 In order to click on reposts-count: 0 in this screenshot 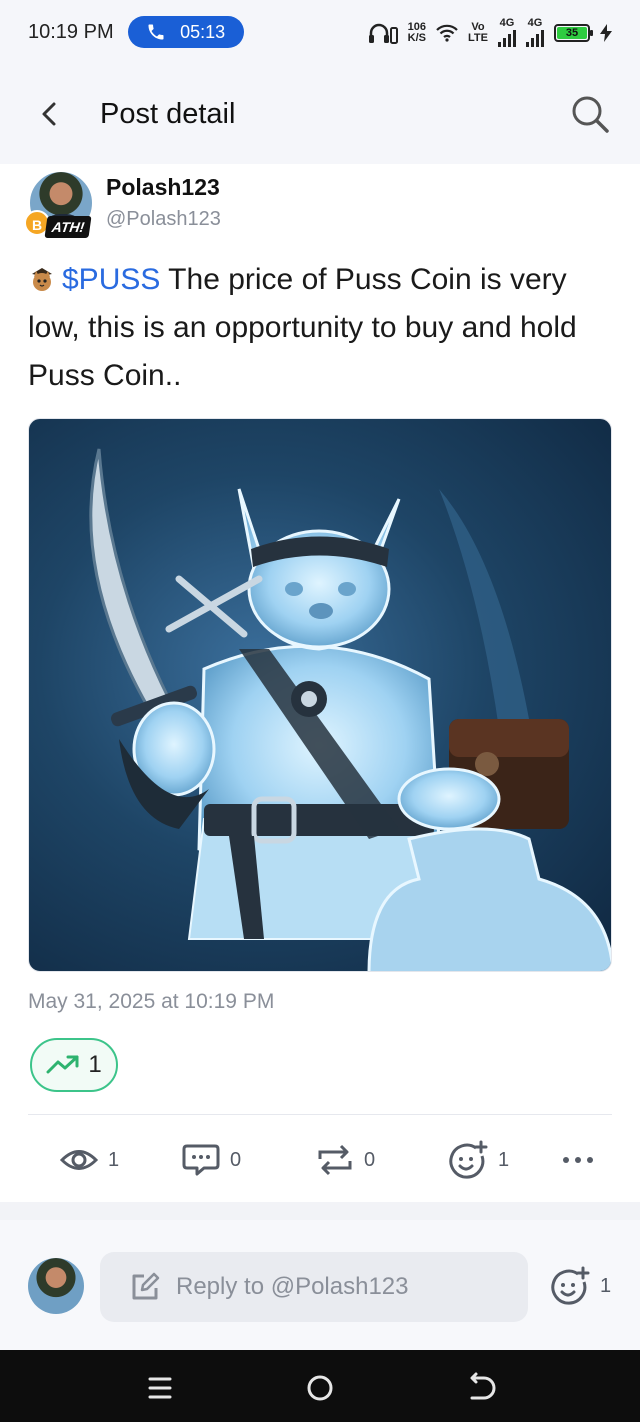, I will do `click(370, 1159)`.